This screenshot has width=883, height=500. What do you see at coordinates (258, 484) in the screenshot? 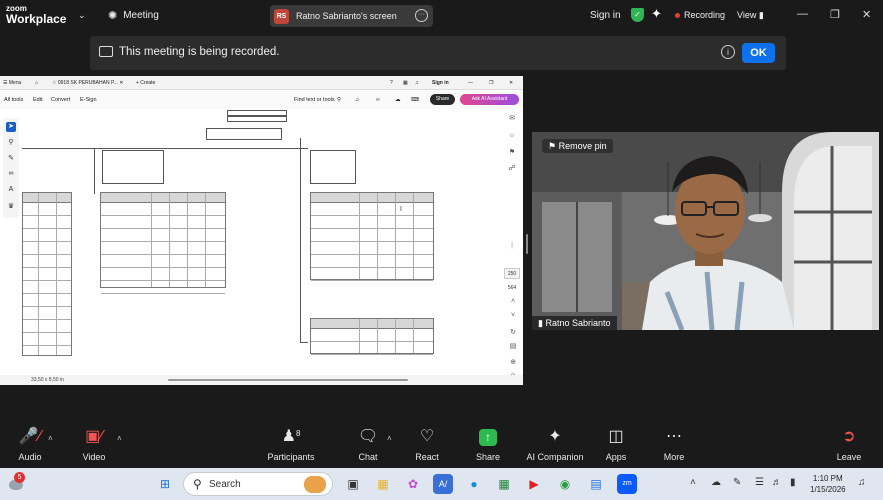
I see `taskbar-search: ⚲ Search` at bounding box center [258, 484].